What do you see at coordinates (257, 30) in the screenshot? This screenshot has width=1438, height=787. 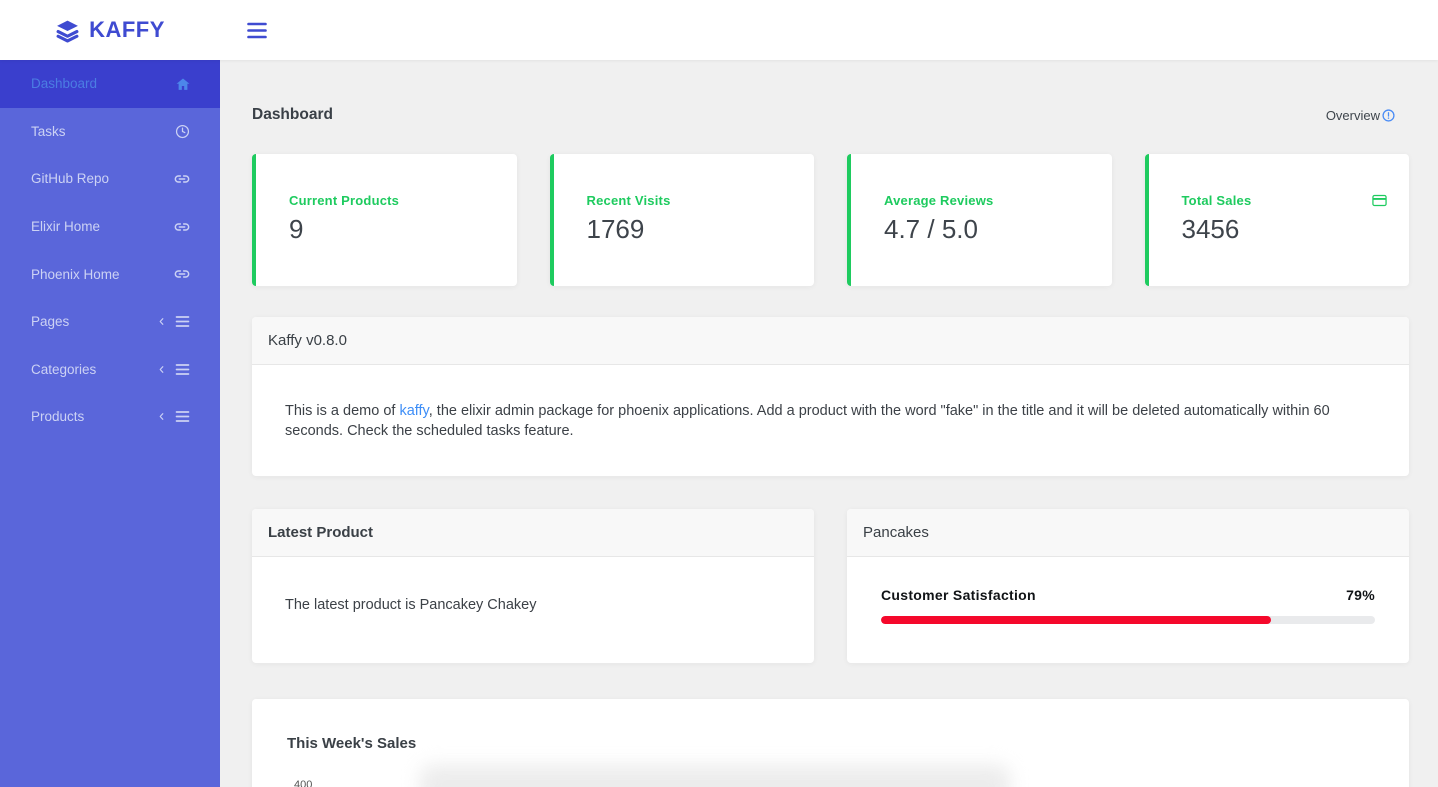 I see `menu-icon` at bounding box center [257, 30].